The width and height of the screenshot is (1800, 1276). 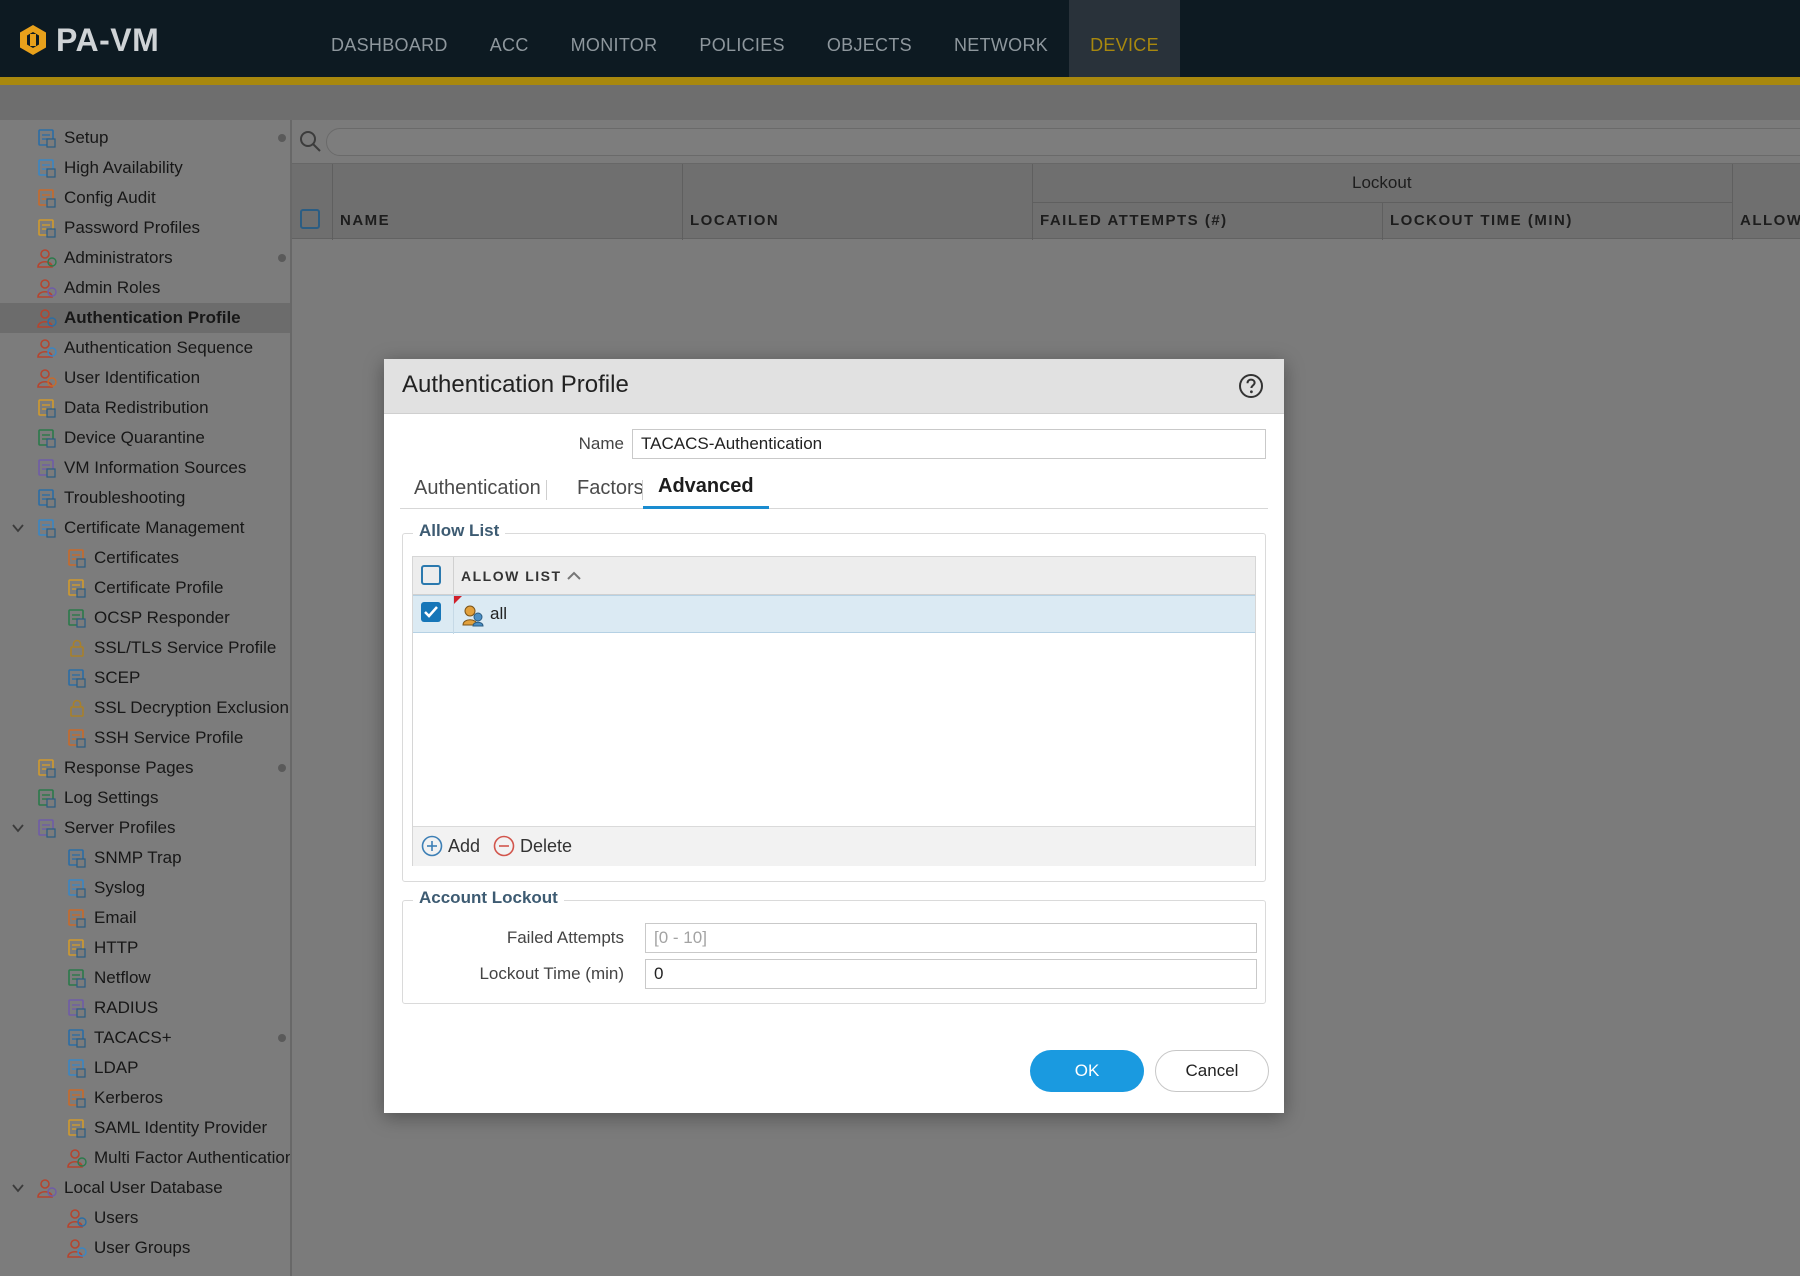 What do you see at coordinates (450, 846) in the screenshot?
I see `add-button: Add` at bounding box center [450, 846].